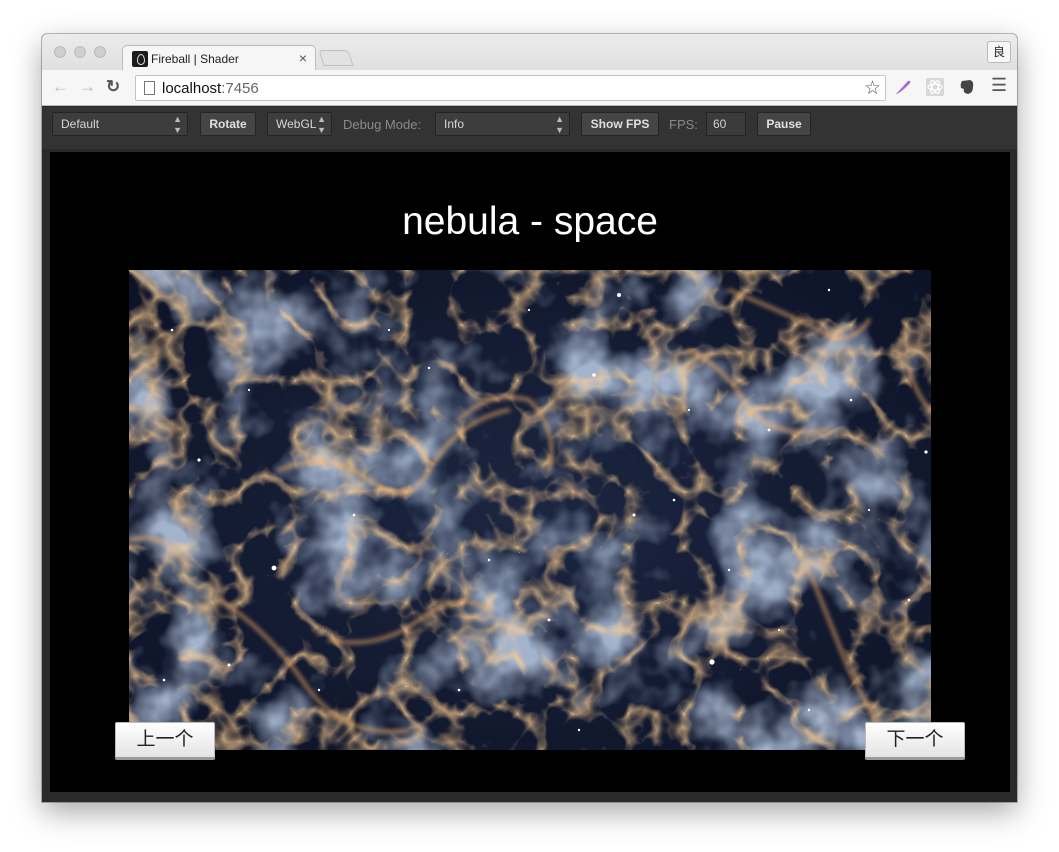 The width and height of the screenshot is (1059, 852). Describe the element at coordinates (60, 52) in the screenshot. I see `close-window-button` at that location.